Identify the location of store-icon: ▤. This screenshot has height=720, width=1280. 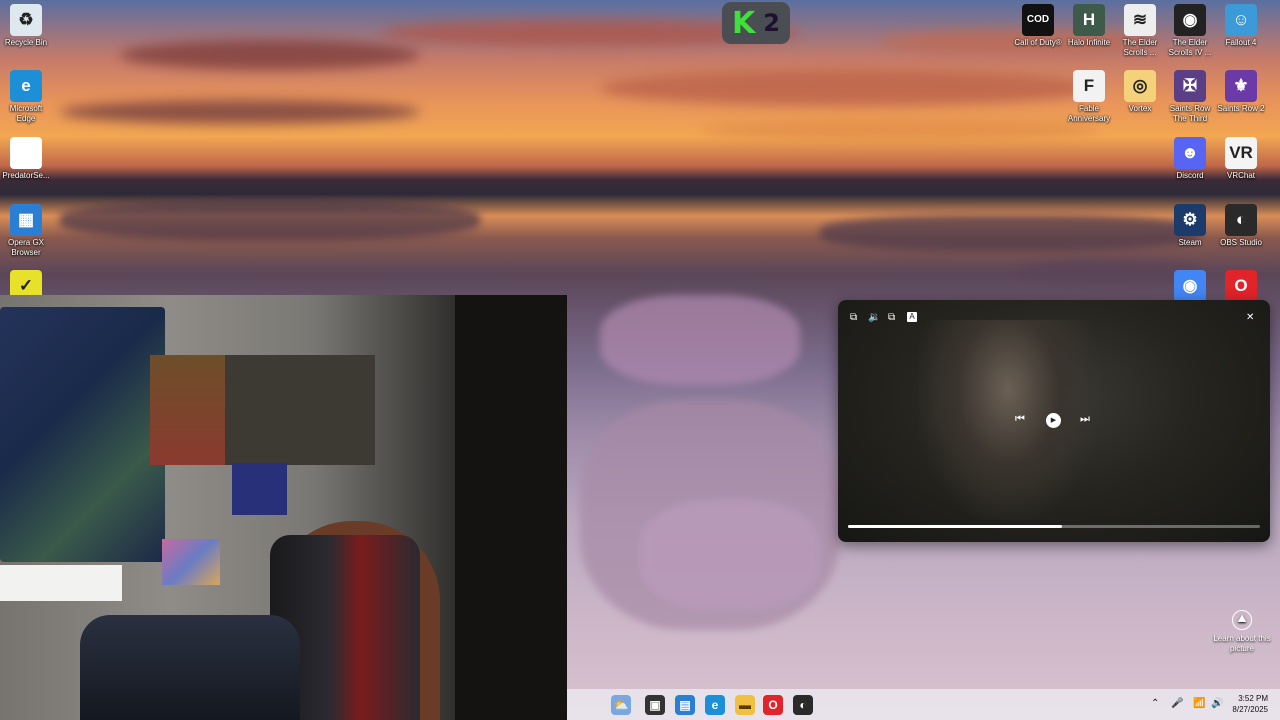
(685, 705).